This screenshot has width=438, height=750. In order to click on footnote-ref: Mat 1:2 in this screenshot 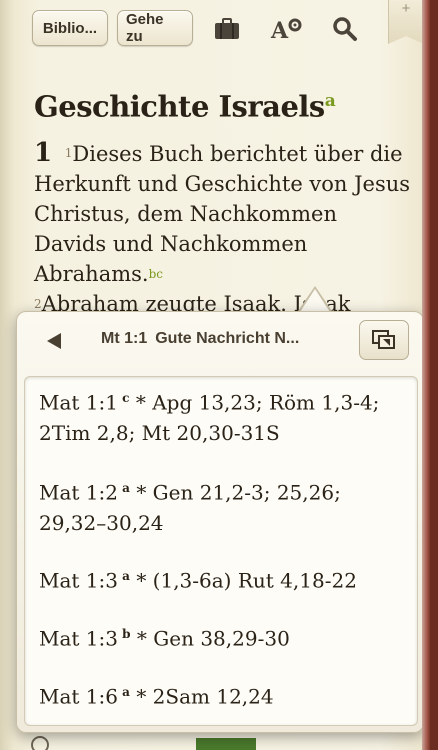, I will do `click(78, 492)`.